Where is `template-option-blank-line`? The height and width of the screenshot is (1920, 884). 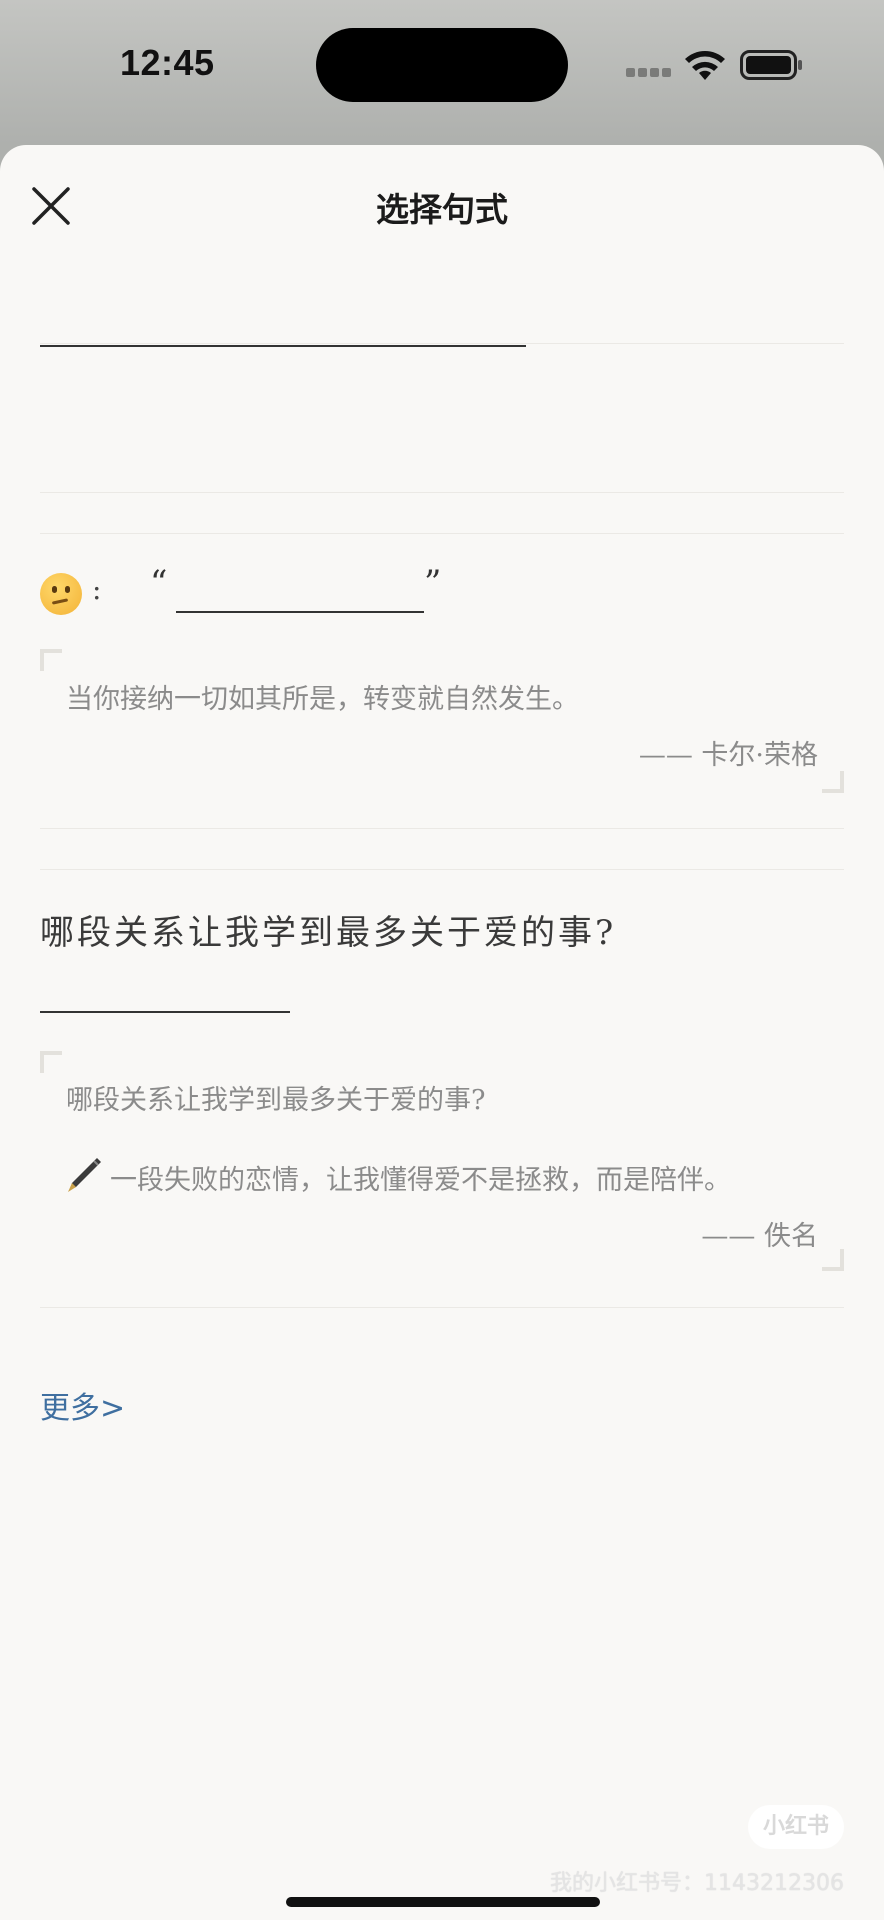 template-option-blank-line is located at coordinates (283, 346).